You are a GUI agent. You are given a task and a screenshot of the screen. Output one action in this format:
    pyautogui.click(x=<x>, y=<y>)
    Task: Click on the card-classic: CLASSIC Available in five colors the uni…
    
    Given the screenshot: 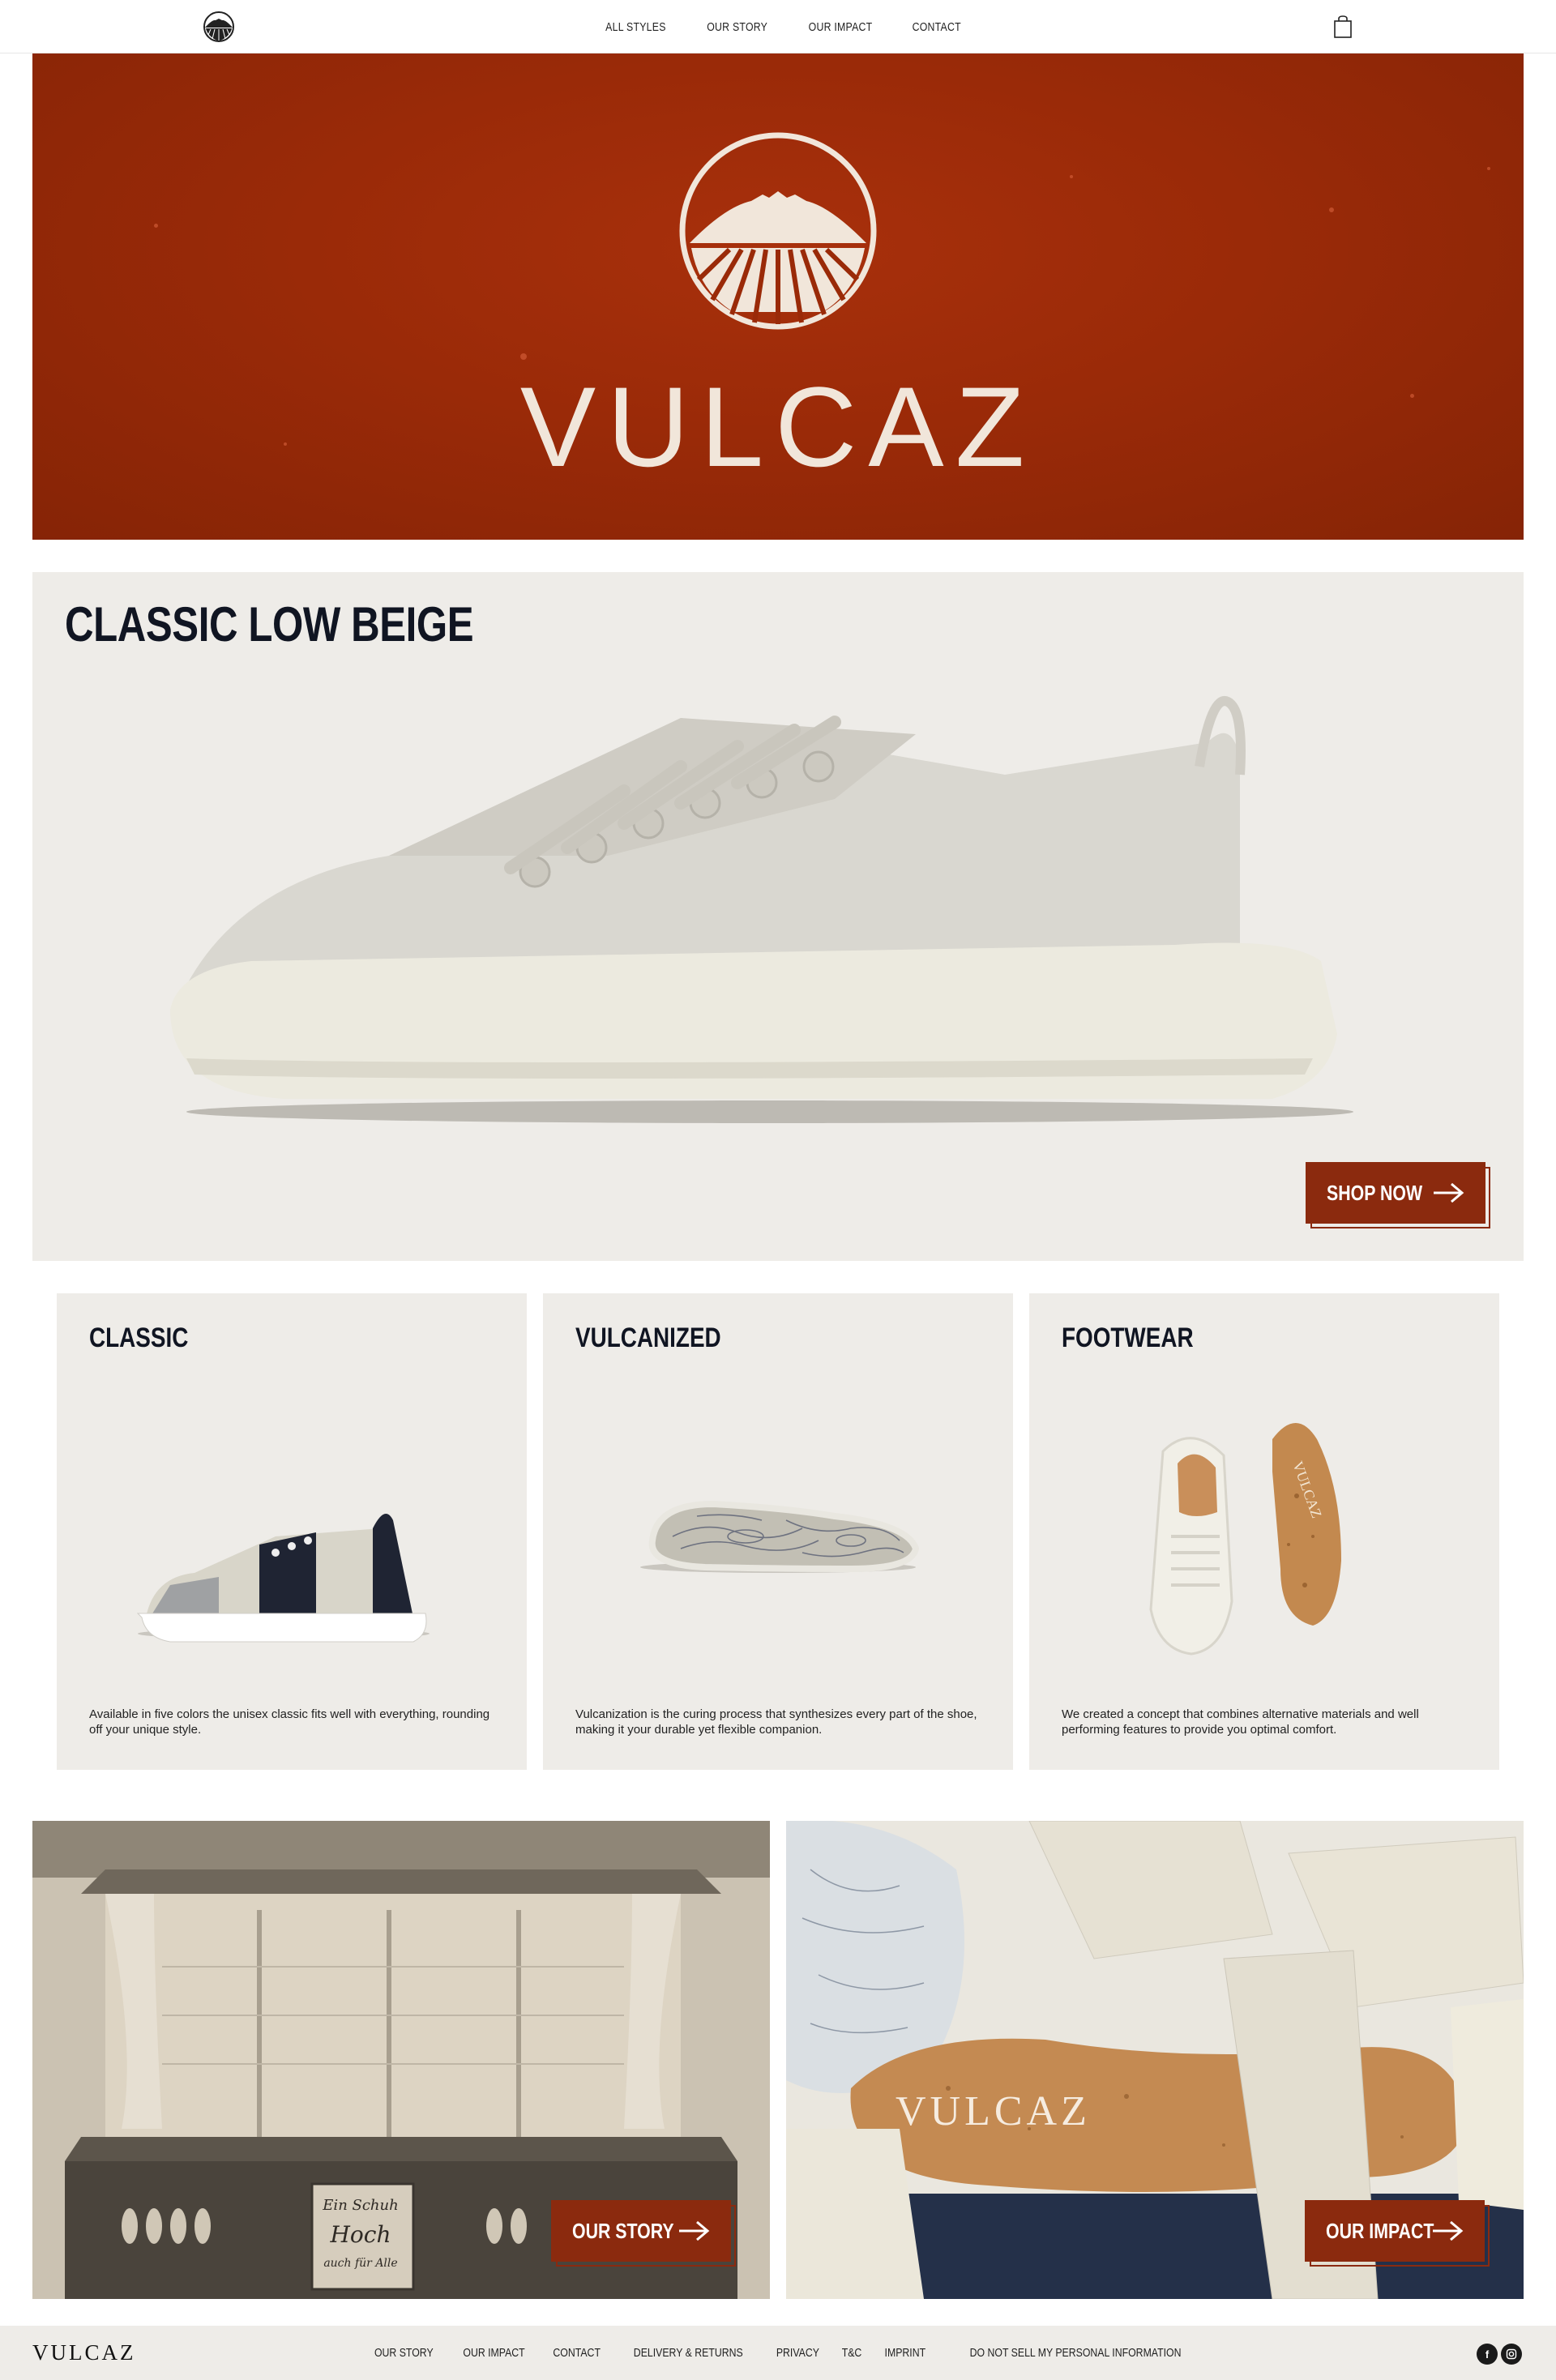 What is the action you would take?
    pyautogui.click(x=292, y=1532)
    